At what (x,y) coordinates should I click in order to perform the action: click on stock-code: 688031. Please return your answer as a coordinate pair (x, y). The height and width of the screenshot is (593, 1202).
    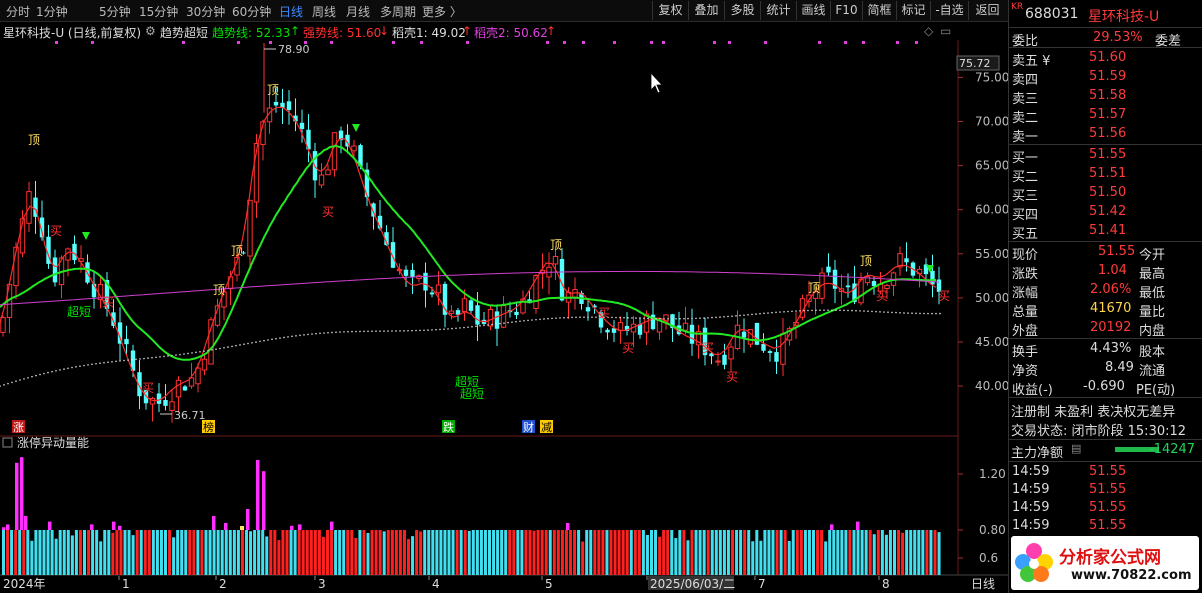
    Looking at the image, I should click on (1051, 14).